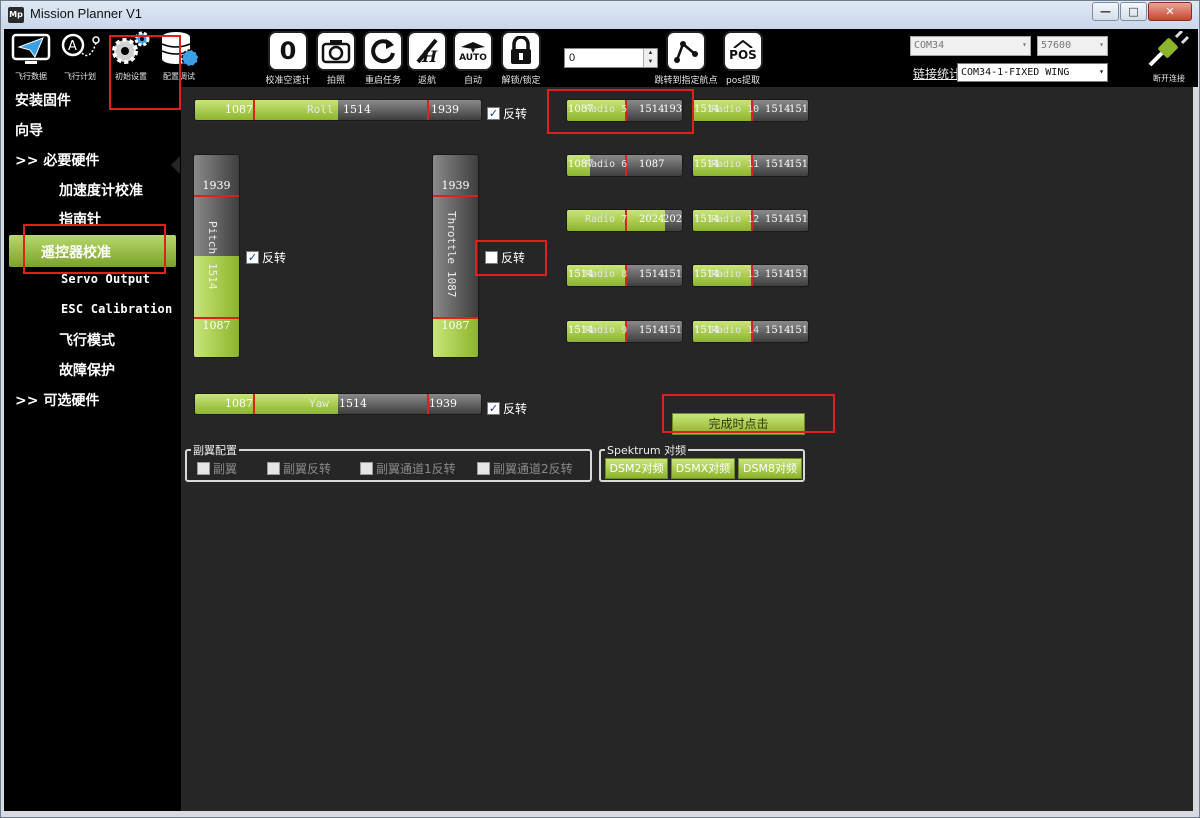  I want to click on pos-icon: POS, so click(743, 51).